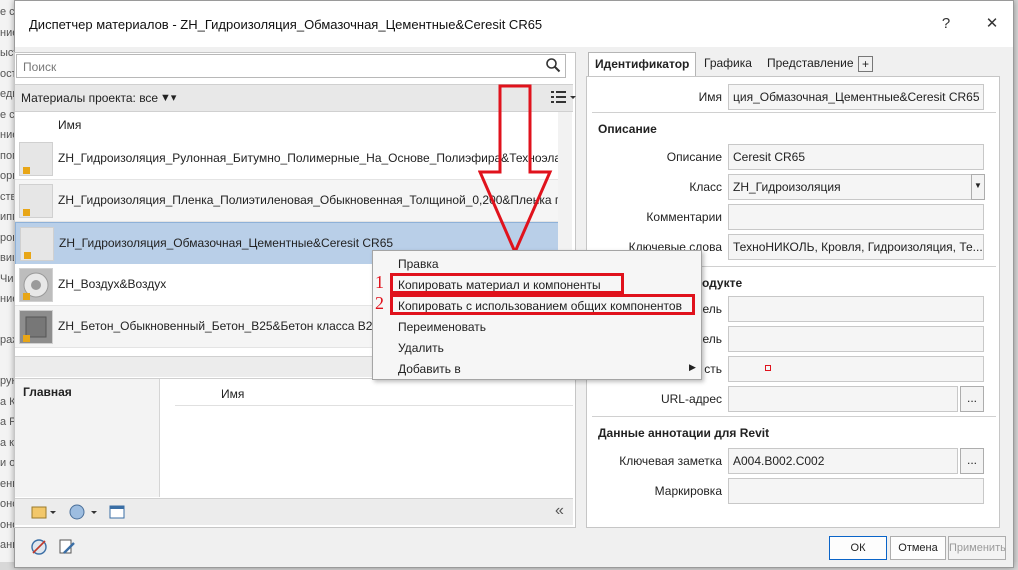  I want to click on search-box, so click(291, 66).